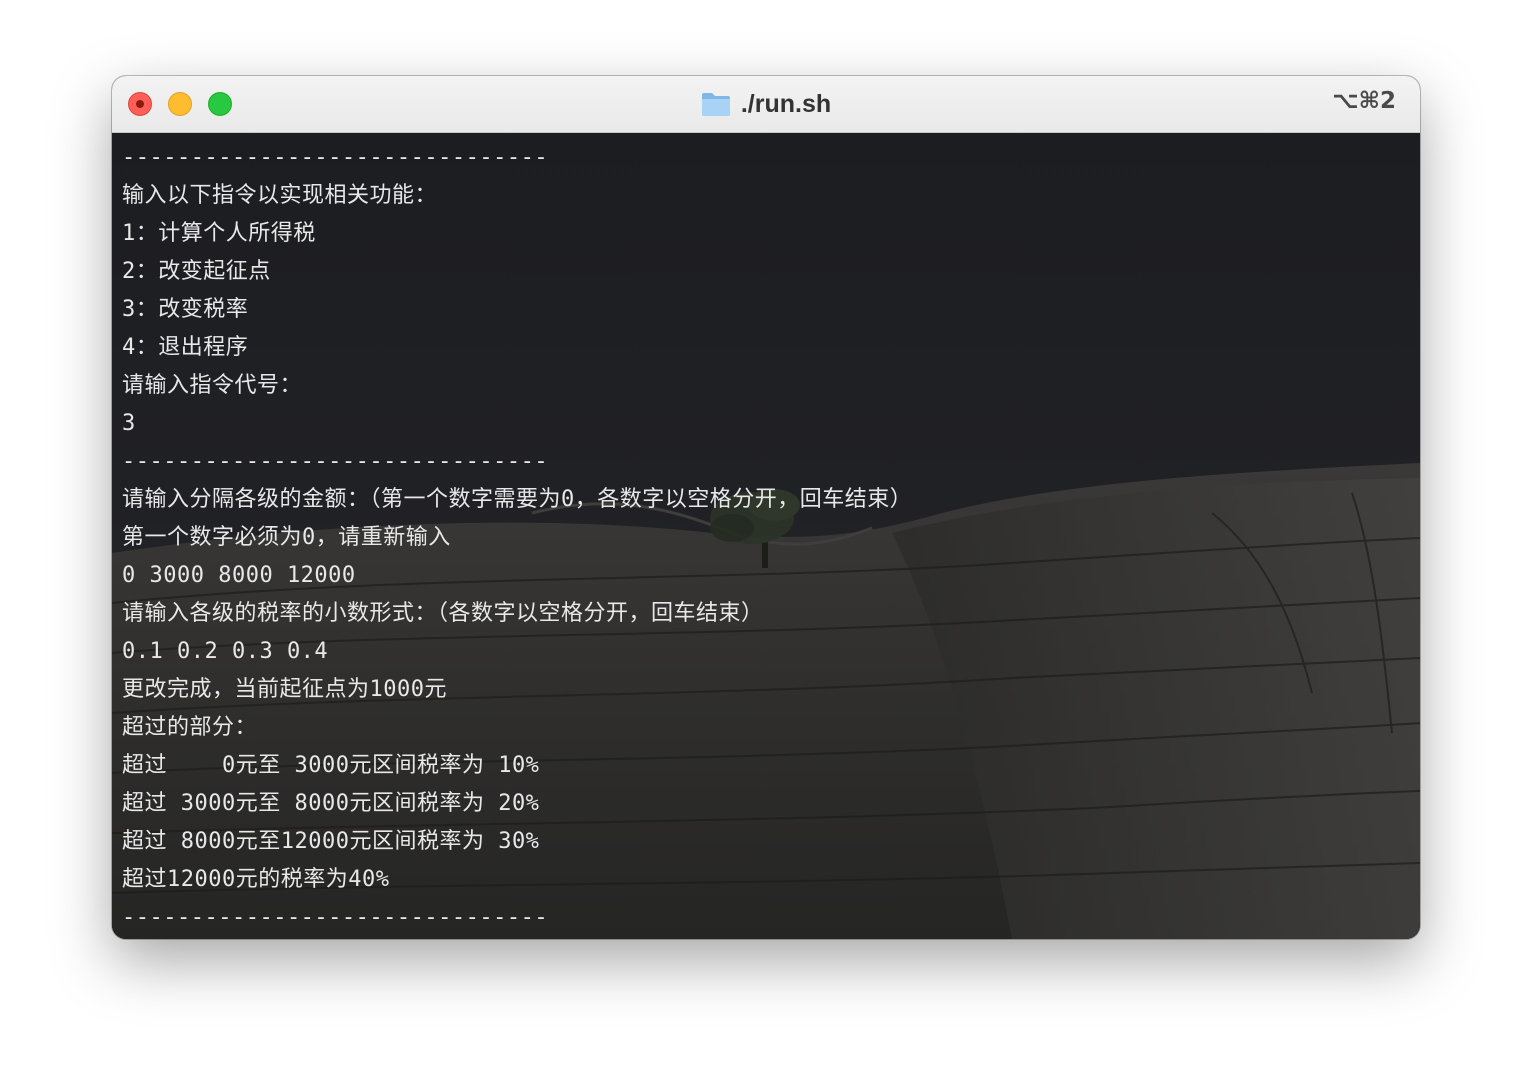 The image size is (1532, 1088). Describe the element at coordinates (786, 103) in the screenshot. I see `window-title: ./run.sh` at that location.